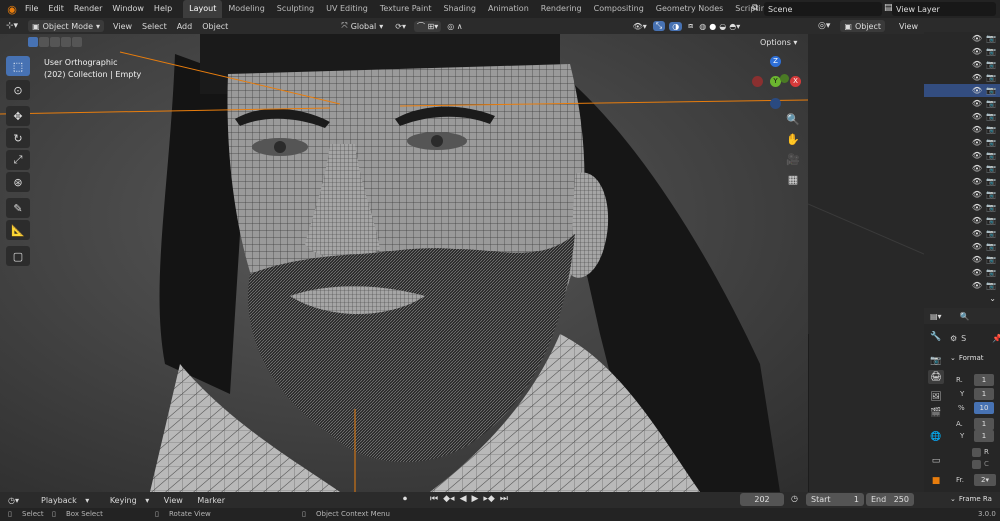  Describe the element at coordinates (778, 84) in the screenshot. I see `navigation-gizmo: Z Y X` at that location.